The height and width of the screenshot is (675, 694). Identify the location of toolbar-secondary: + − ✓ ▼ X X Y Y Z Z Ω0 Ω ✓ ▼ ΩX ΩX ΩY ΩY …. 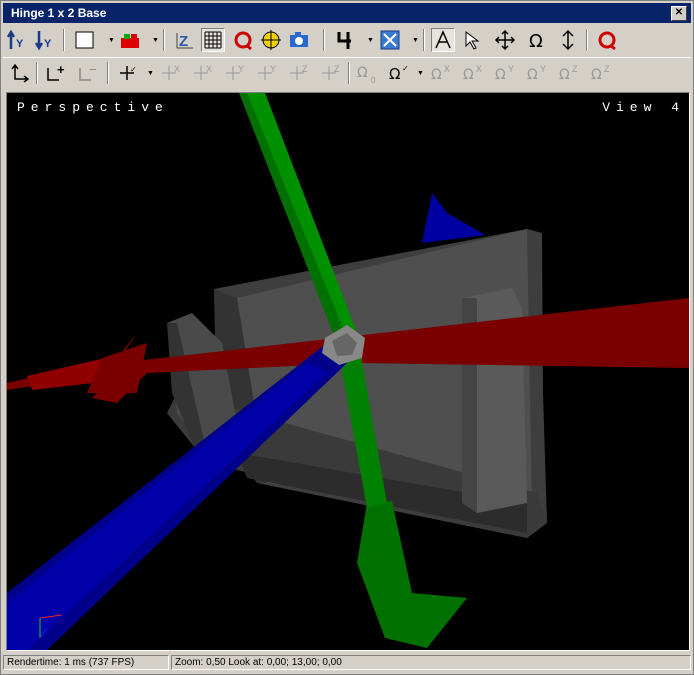
(347, 72).